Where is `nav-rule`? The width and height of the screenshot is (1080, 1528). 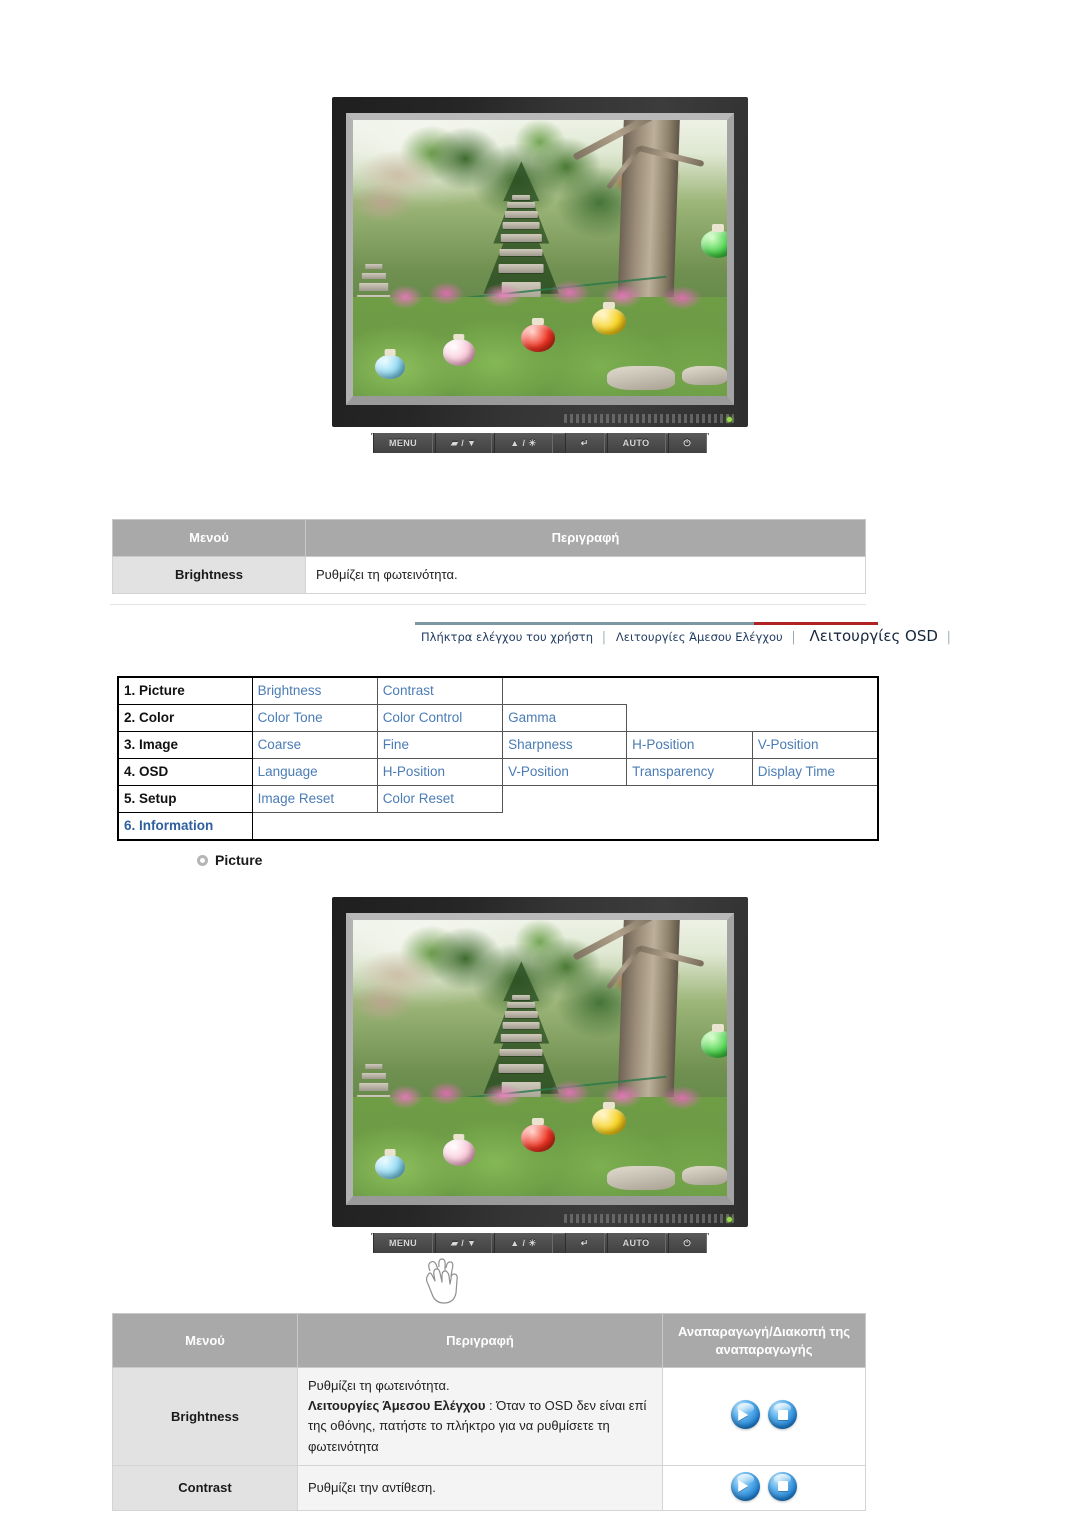
nav-rule is located at coordinates (584, 623).